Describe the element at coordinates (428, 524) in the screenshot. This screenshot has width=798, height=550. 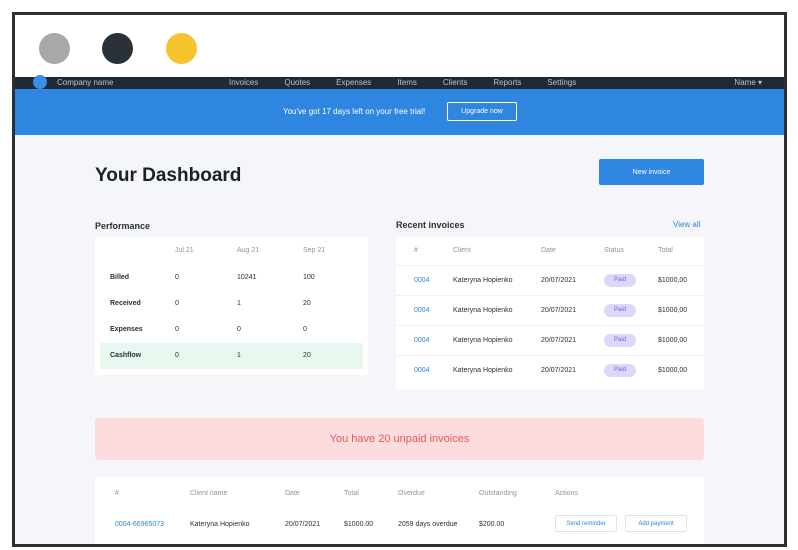
I see `unpaid-overdue: 2059 days overdue` at that location.